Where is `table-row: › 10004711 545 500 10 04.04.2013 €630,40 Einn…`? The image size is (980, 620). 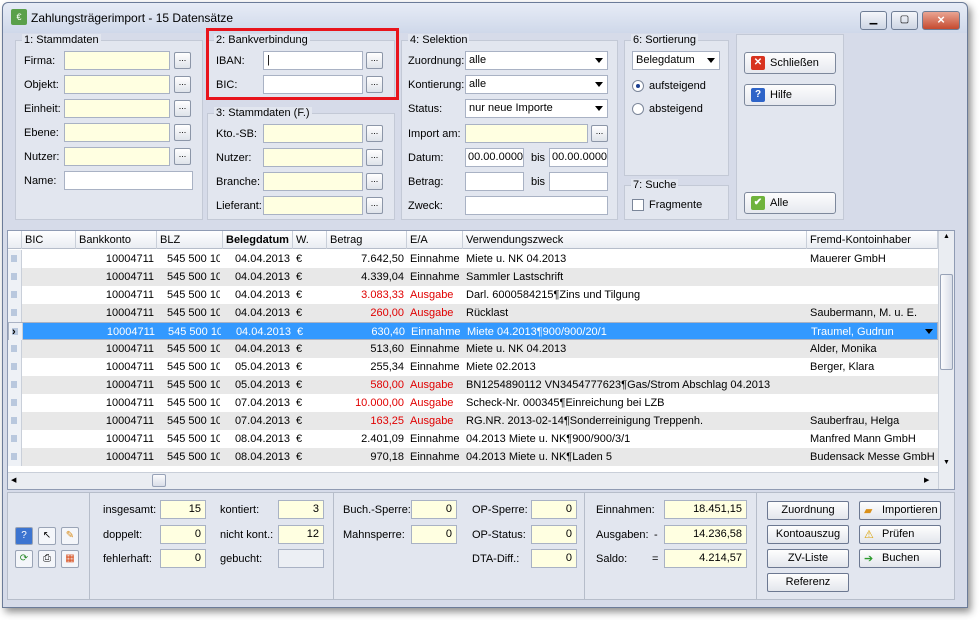
table-row: › 10004711 545 500 10 04.04.2013 €630,40 Einn… is located at coordinates (473, 331).